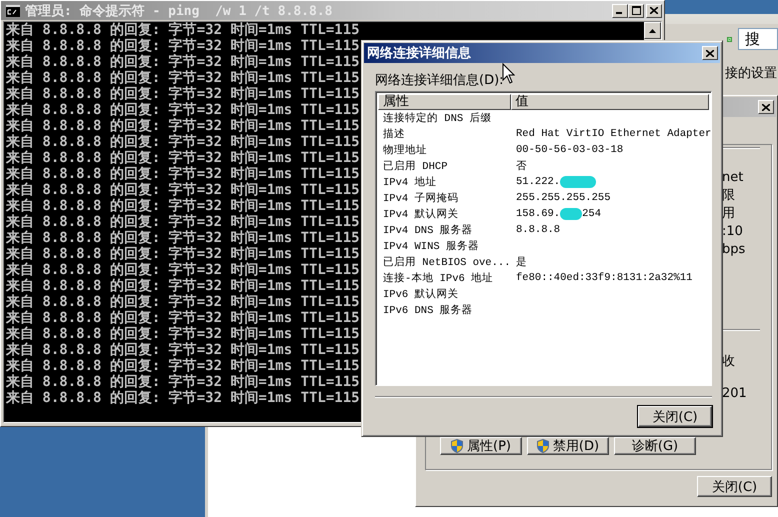 This screenshot has height=517, width=778. I want to click on column-header: 值, so click(609, 102).